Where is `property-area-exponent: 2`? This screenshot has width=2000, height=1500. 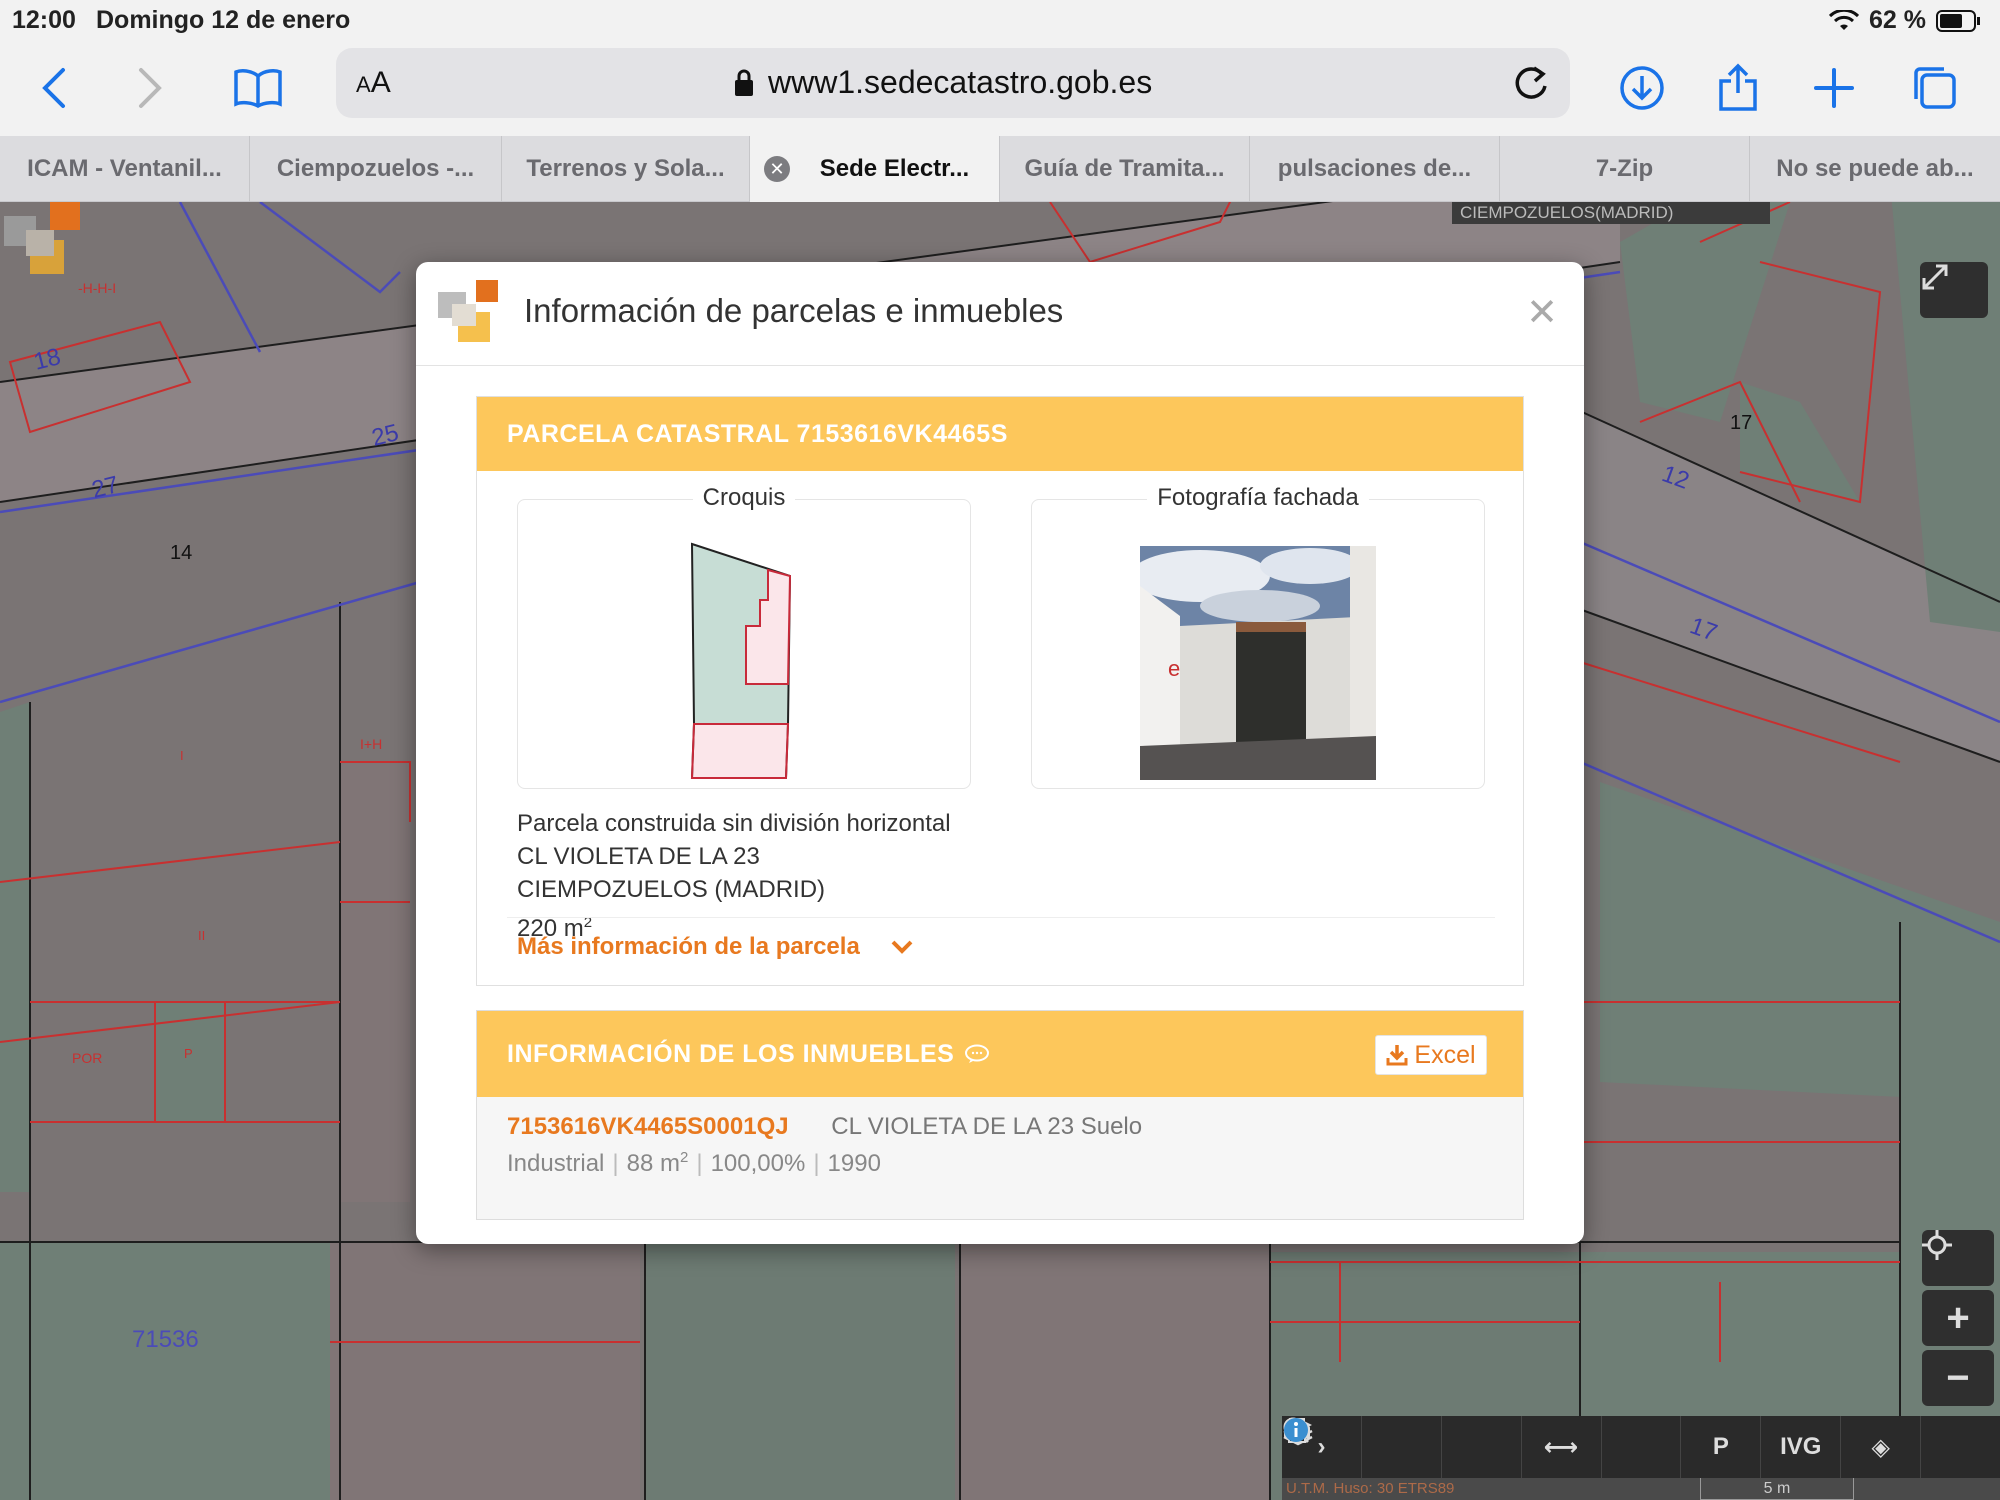
property-area-exponent: 2 is located at coordinates (684, 1157).